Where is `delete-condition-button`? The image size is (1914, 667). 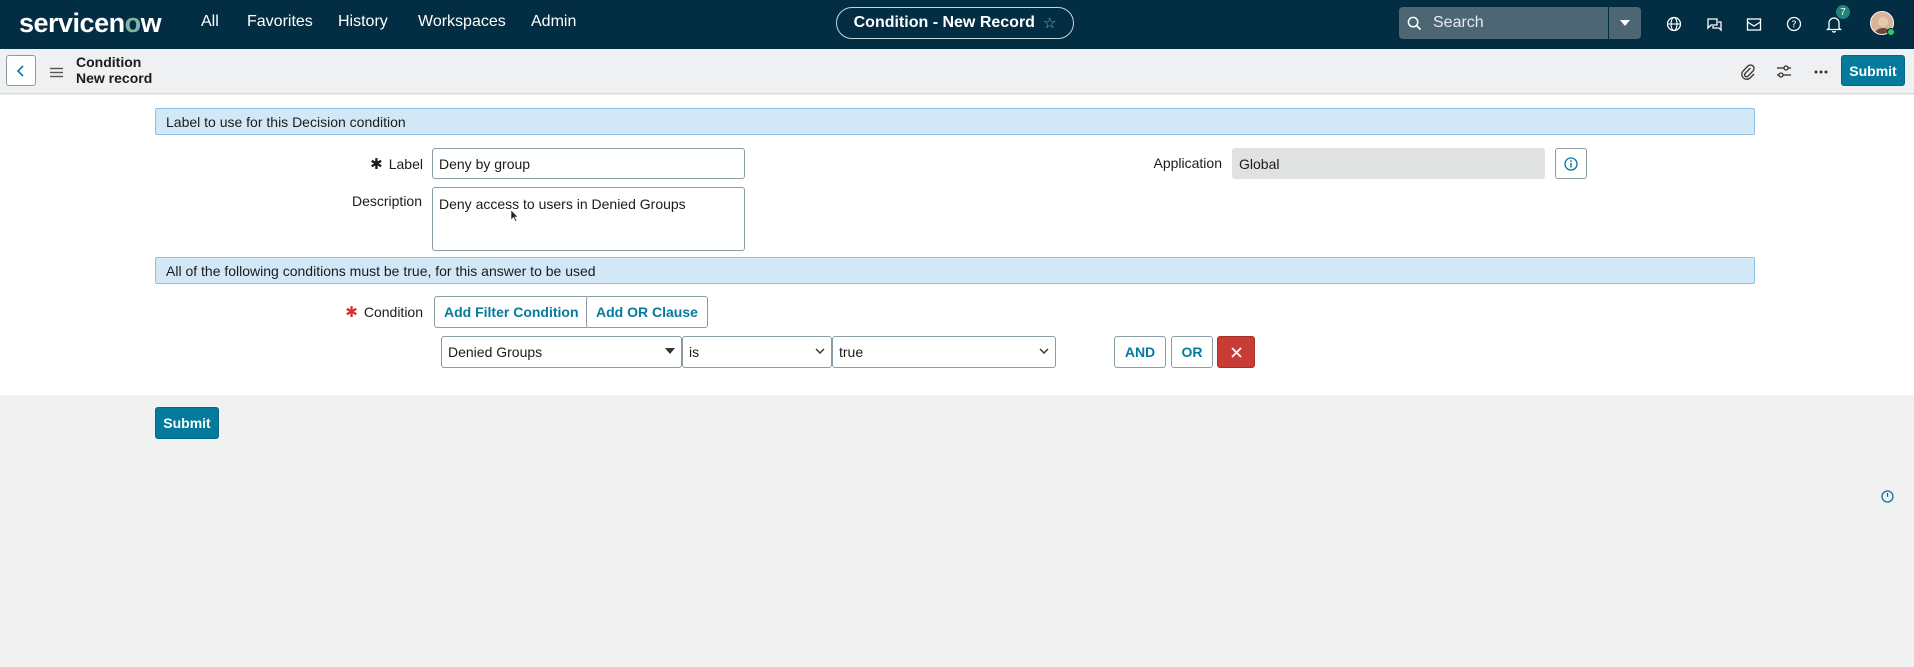
delete-condition-button is located at coordinates (1236, 352).